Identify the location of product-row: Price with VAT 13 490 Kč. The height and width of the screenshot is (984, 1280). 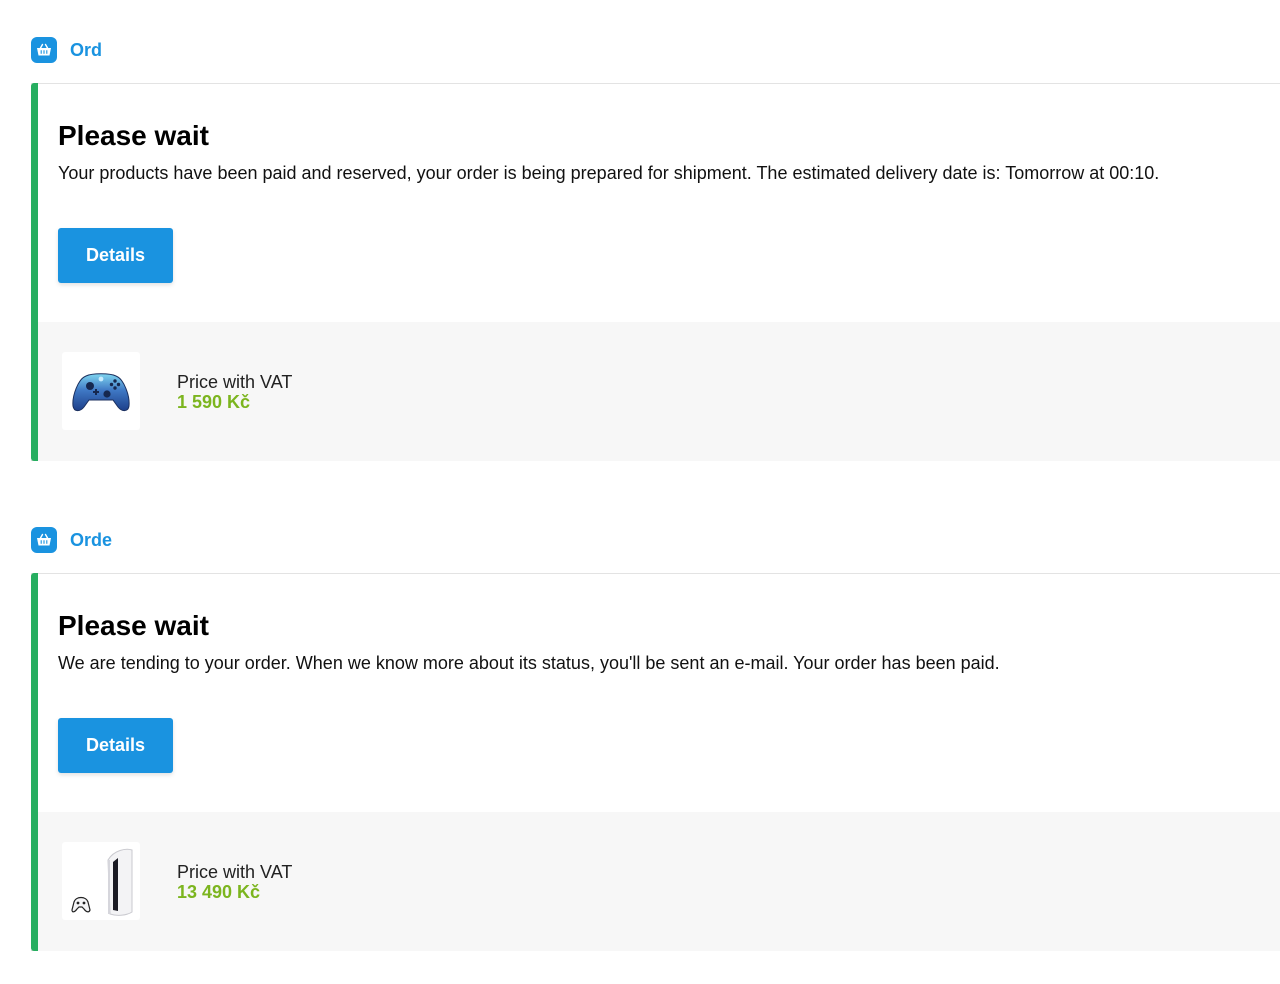
(659, 881).